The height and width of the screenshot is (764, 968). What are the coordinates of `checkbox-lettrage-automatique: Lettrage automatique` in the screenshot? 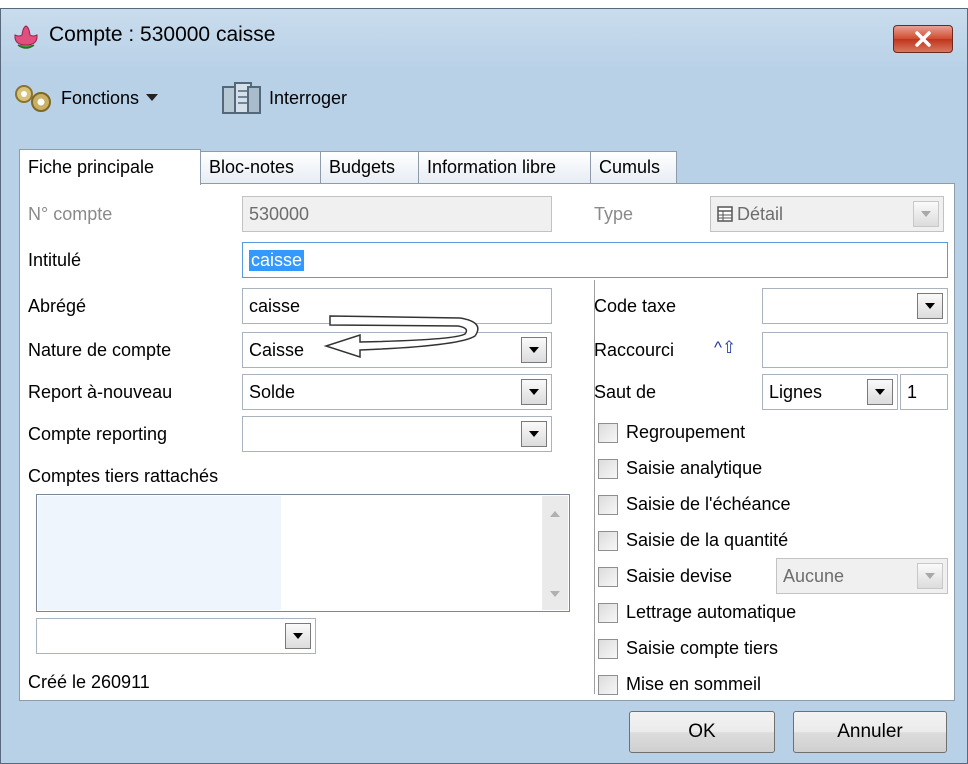 It's located at (697, 612).